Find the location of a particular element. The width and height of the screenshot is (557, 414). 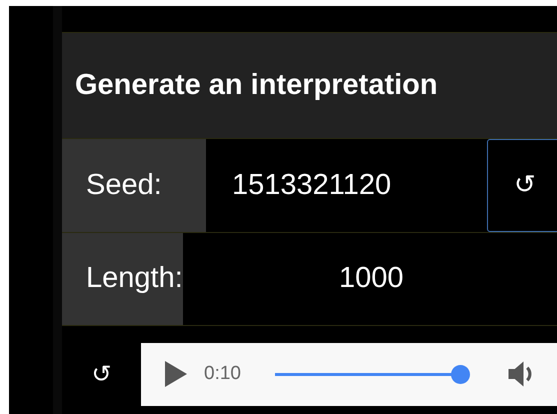

panel-title: Generate an interpretation is located at coordinates (256, 85).